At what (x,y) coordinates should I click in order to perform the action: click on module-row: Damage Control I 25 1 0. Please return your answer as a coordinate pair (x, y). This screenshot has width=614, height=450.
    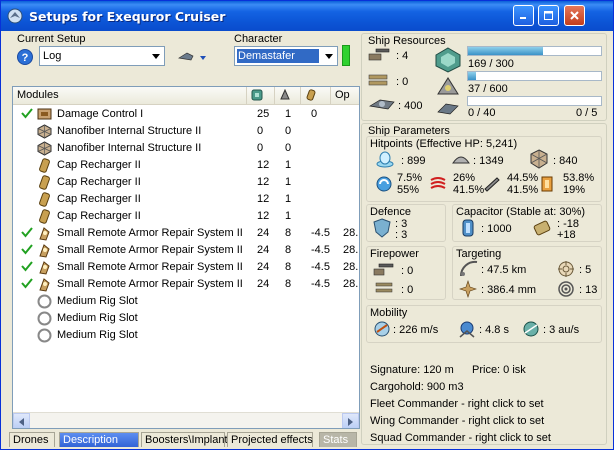
    Looking at the image, I should click on (186, 114).